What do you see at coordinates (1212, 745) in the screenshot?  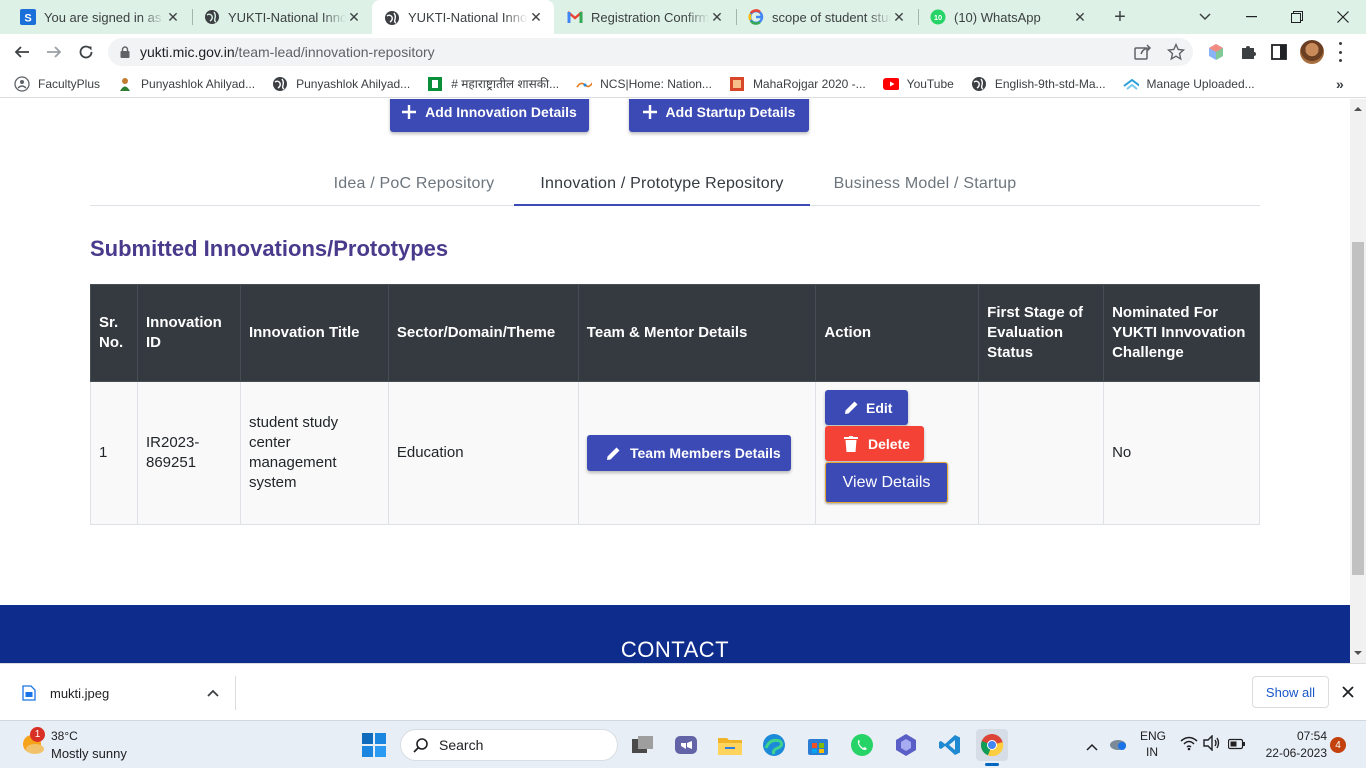 I see `volume-icon` at bounding box center [1212, 745].